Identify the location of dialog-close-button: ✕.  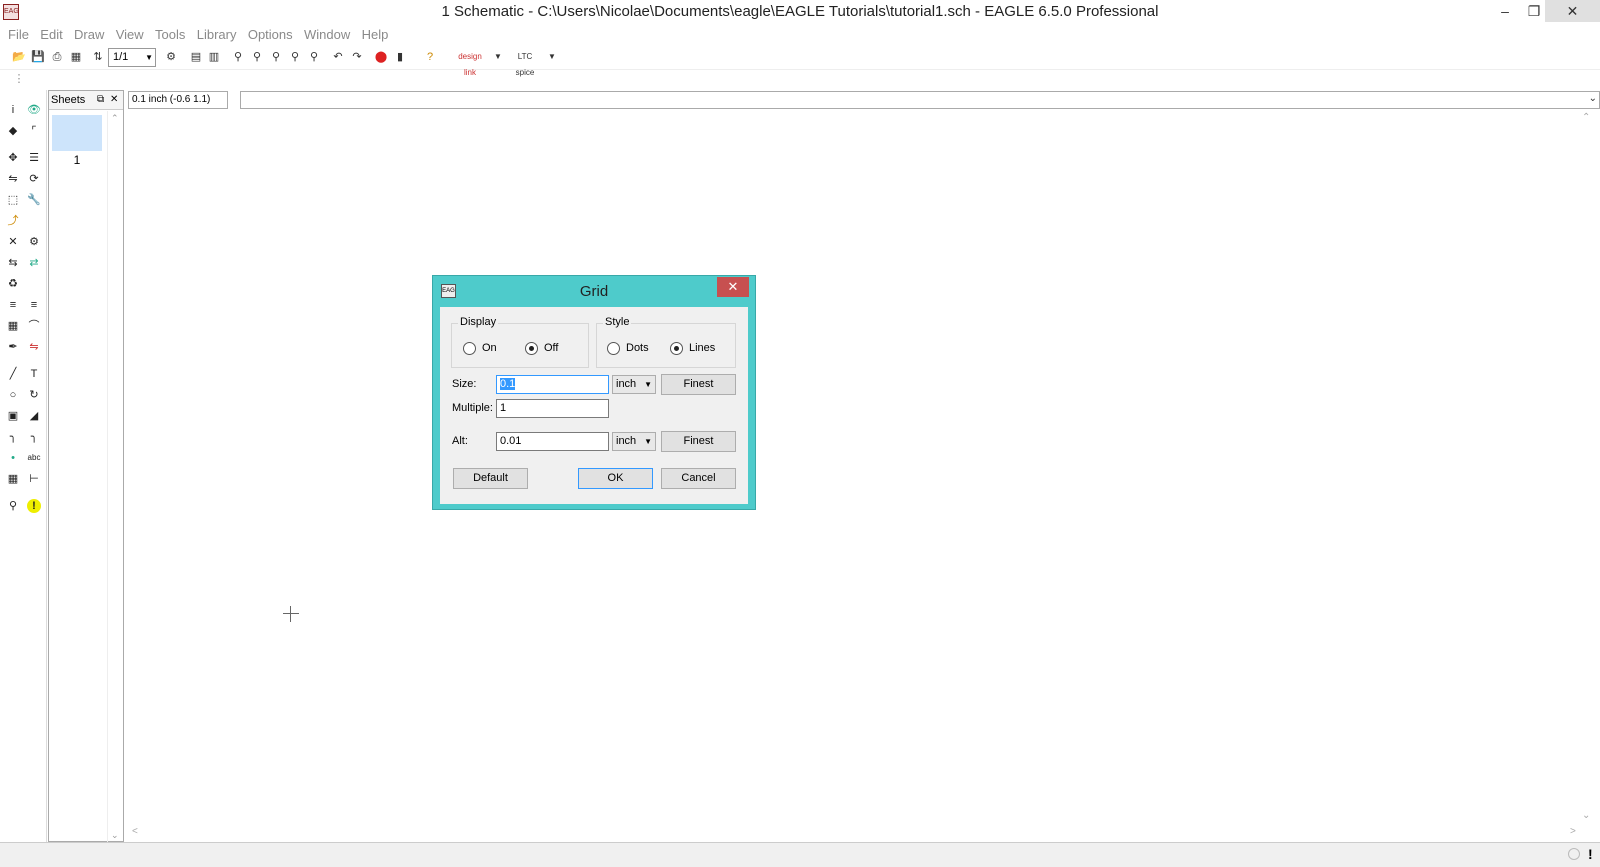
(733, 287).